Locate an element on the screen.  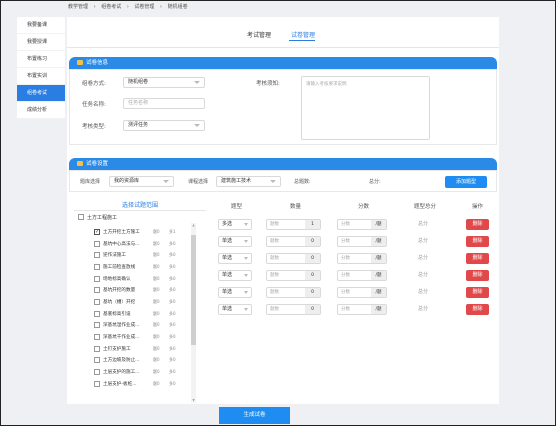
tab-exam-management: 考试管理 is located at coordinates (259, 34).